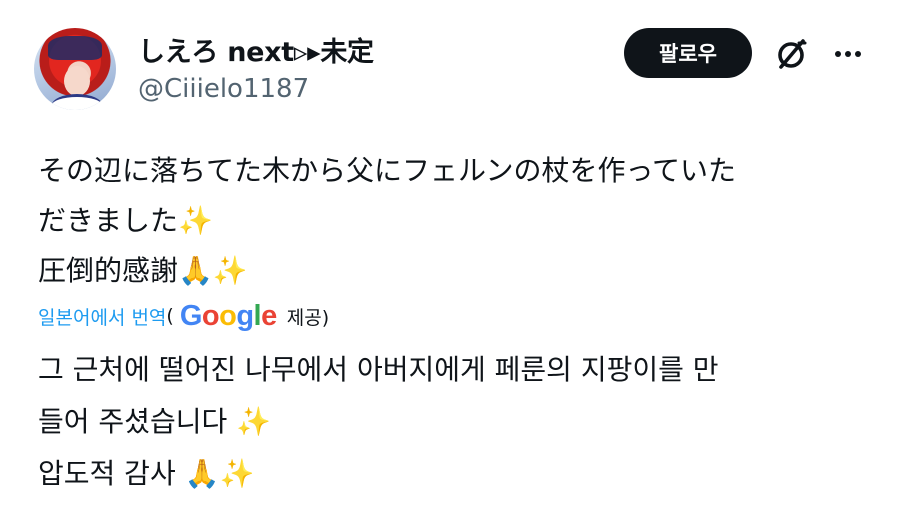  I want to click on avatar, so click(75, 69).